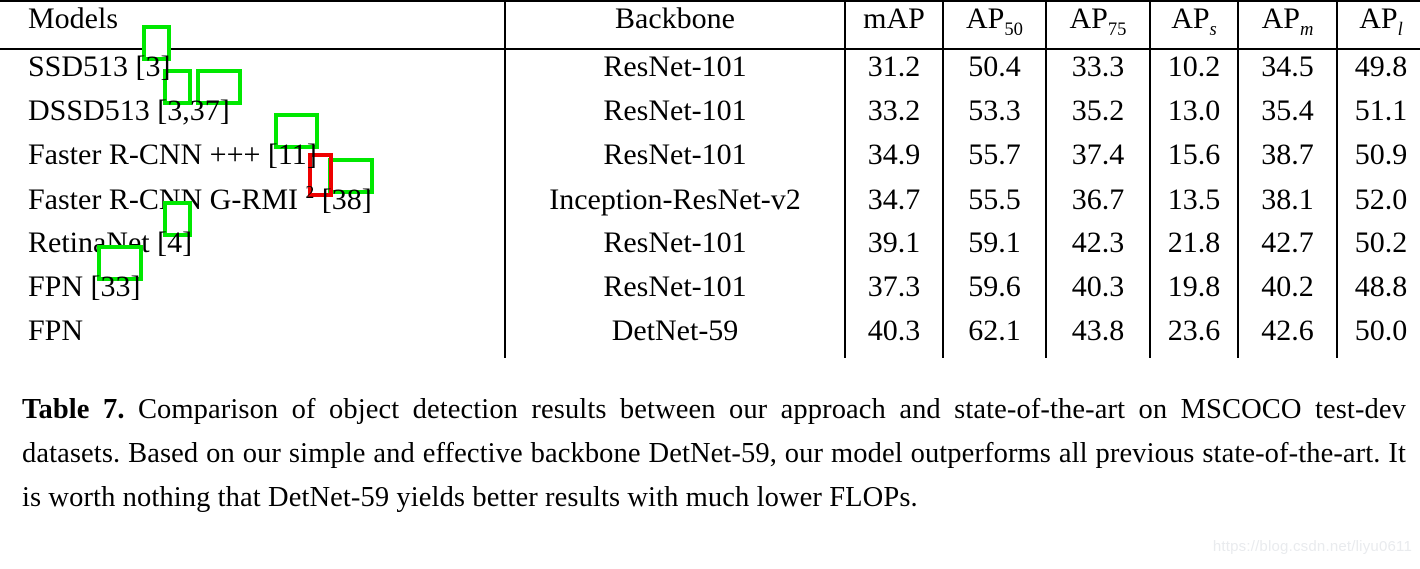 This screenshot has width=1420, height=569. Describe the element at coordinates (175, 242) in the screenshot. I see `citation-number: 4` at that location.